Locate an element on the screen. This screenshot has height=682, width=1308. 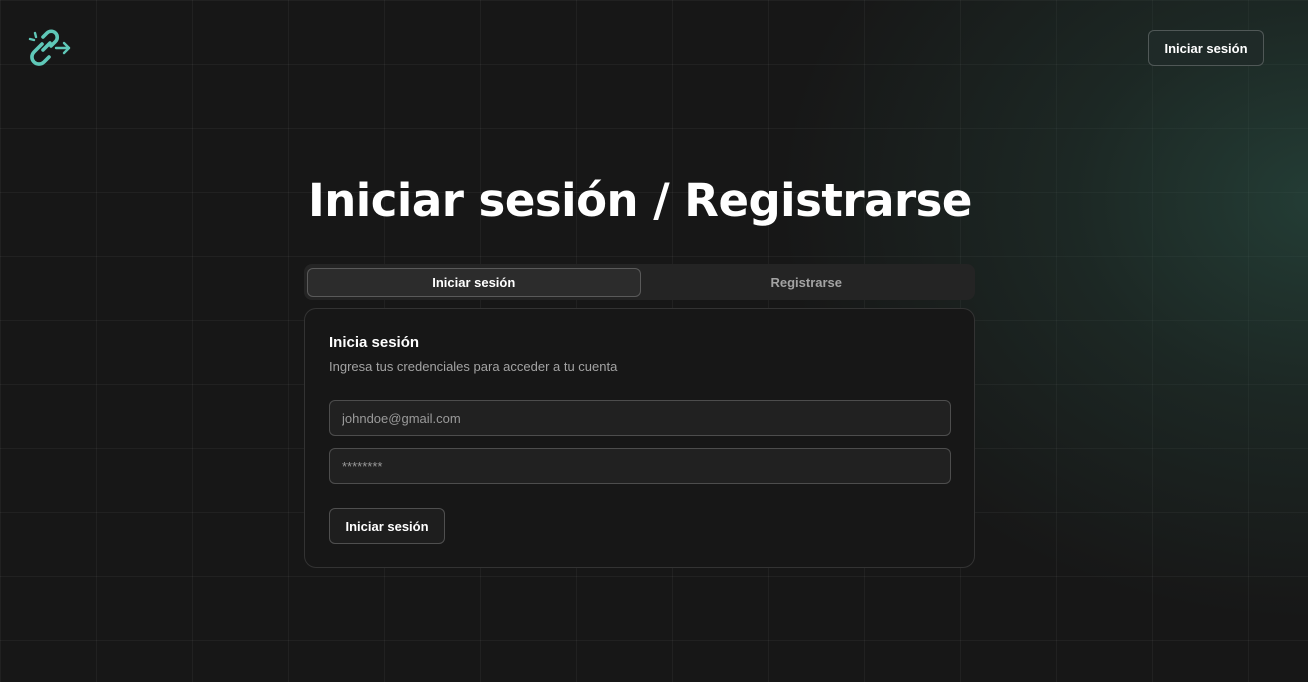
header-login-button: Iniciar sesión is located at coordinates (1206, 48).